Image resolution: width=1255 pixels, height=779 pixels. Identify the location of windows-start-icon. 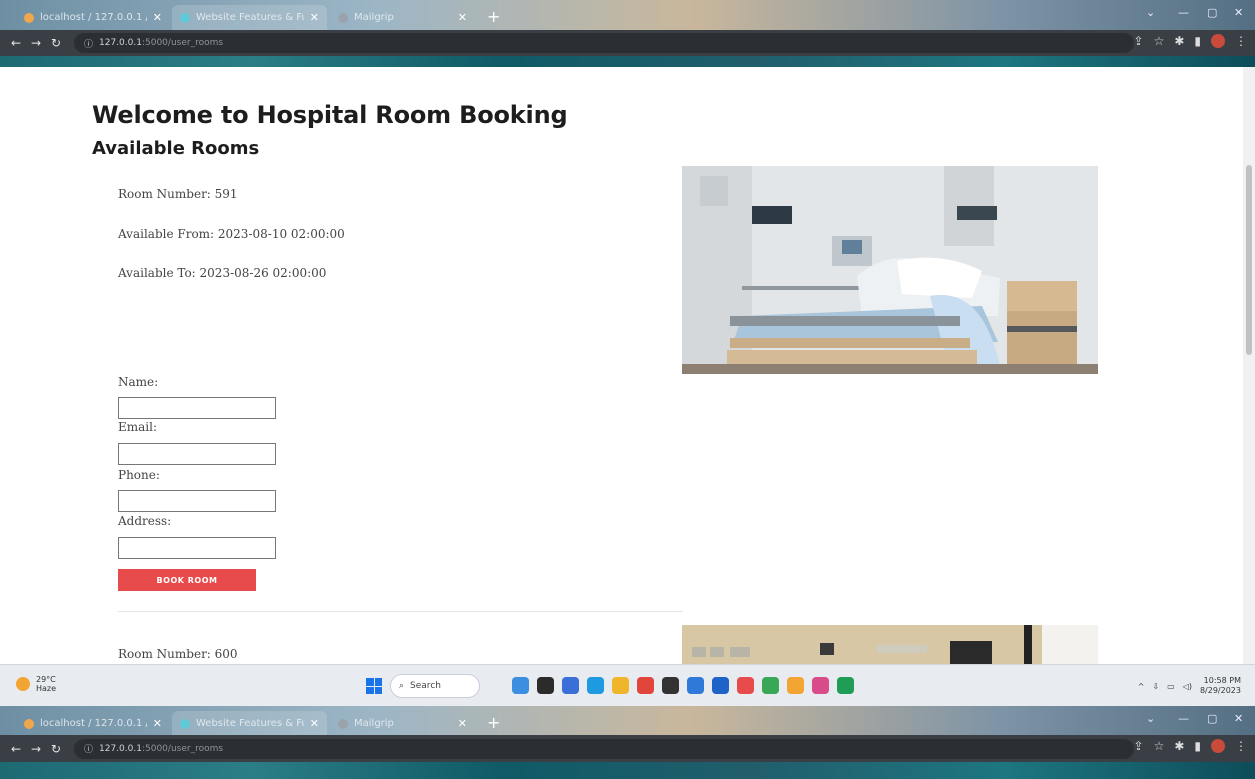
(374, 686).